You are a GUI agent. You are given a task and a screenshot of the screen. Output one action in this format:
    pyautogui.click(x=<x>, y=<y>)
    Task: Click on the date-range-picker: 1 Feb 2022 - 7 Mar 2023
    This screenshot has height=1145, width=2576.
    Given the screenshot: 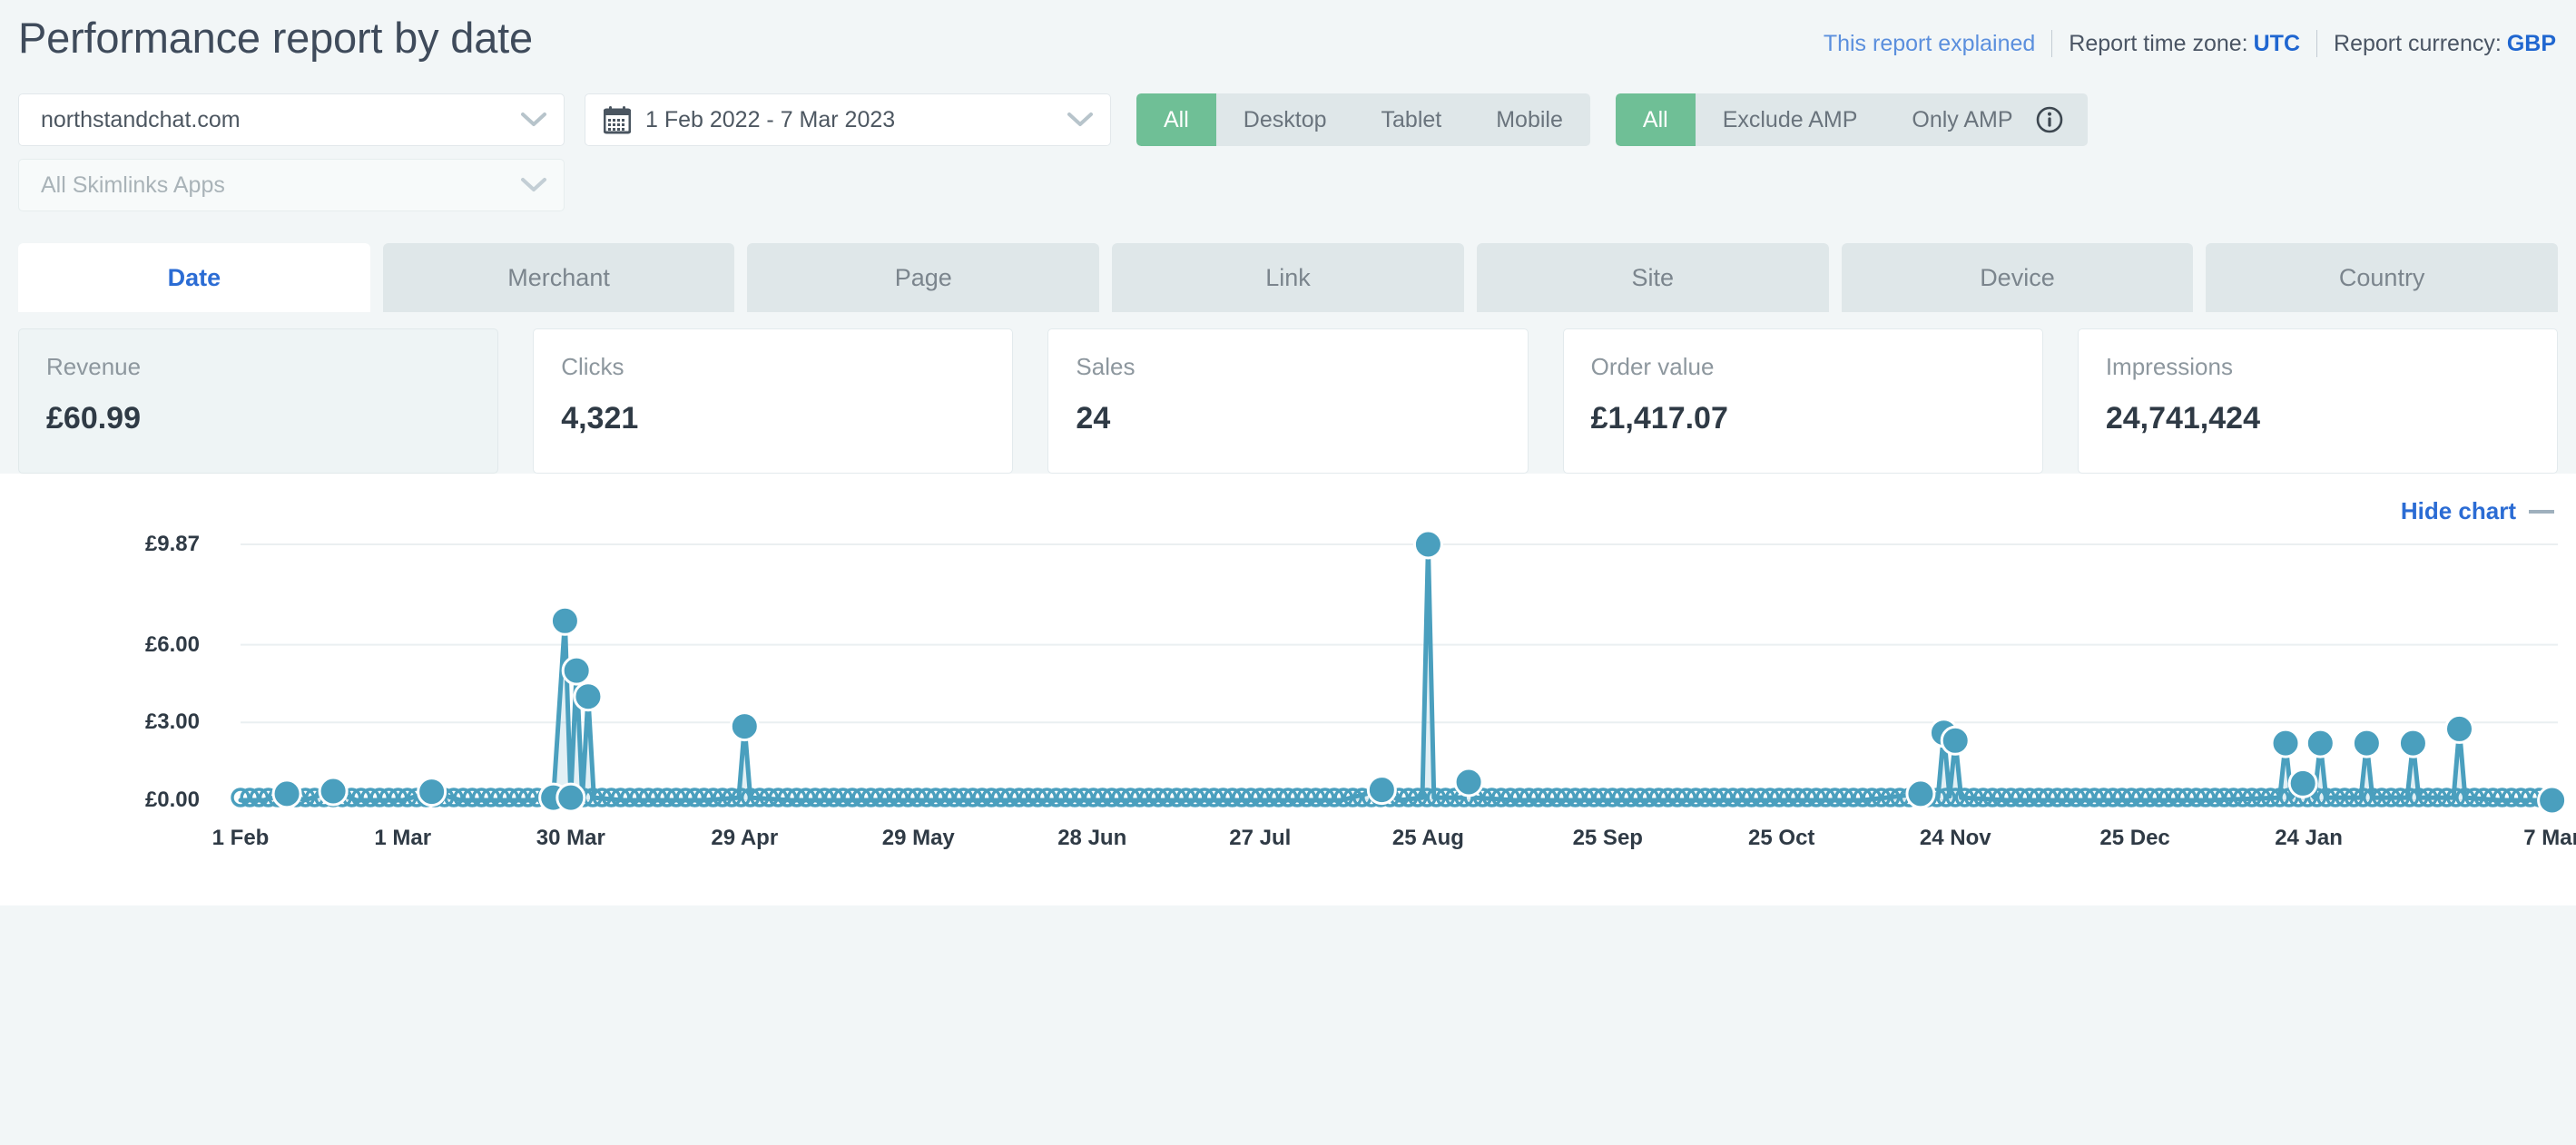 What is the action you would take?
    pyautogui.click(x=848, y=119)
    